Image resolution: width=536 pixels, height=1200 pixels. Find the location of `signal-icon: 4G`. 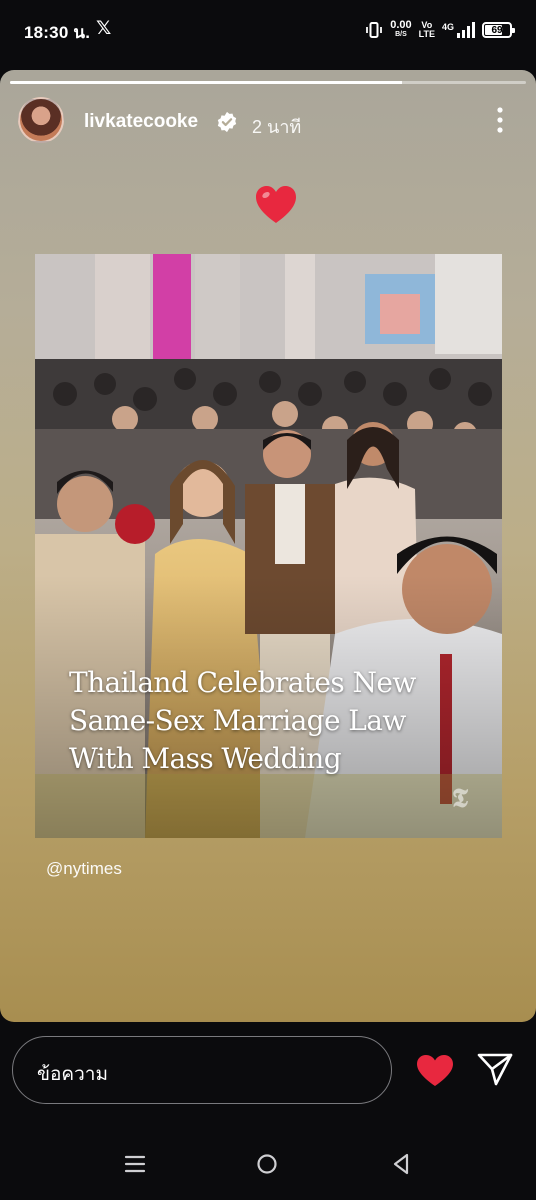

signal-icon: 4G is located at coordinates (458, 30).